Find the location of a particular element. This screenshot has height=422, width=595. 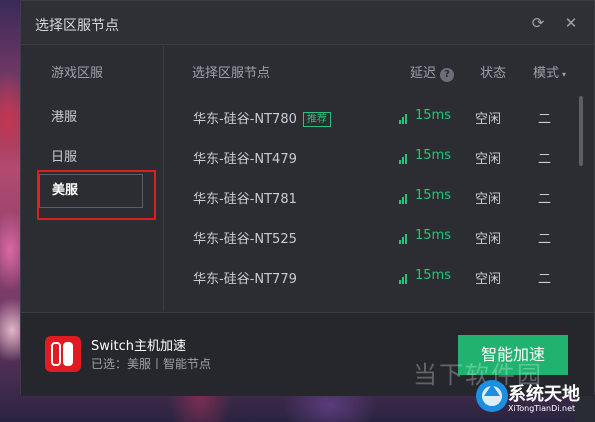

node-name-text: 华东-硅谷-NT780 is located at coordinates (245, 119).